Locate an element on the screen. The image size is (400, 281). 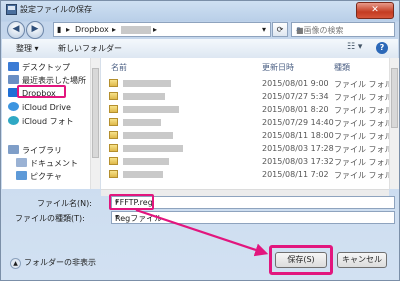
annotation-arrow is located at coordinates (202, 232).